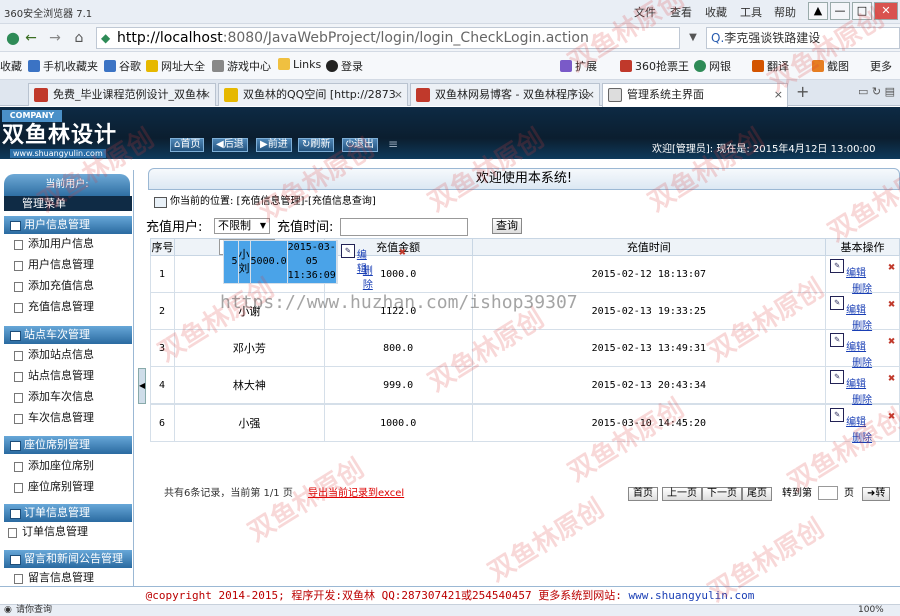 The image size is (900, 616). I want to click on query-button: 查询, so click(507, 226).